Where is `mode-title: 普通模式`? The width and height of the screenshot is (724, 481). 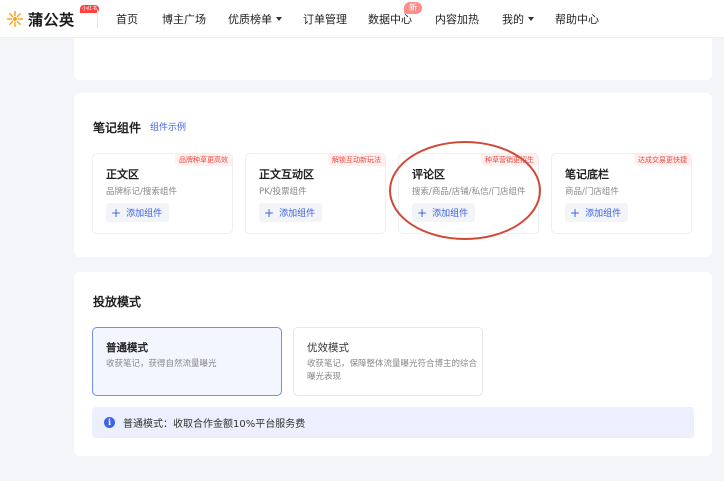
mode-title: 普通模式 is located at coordinates (127, 348).